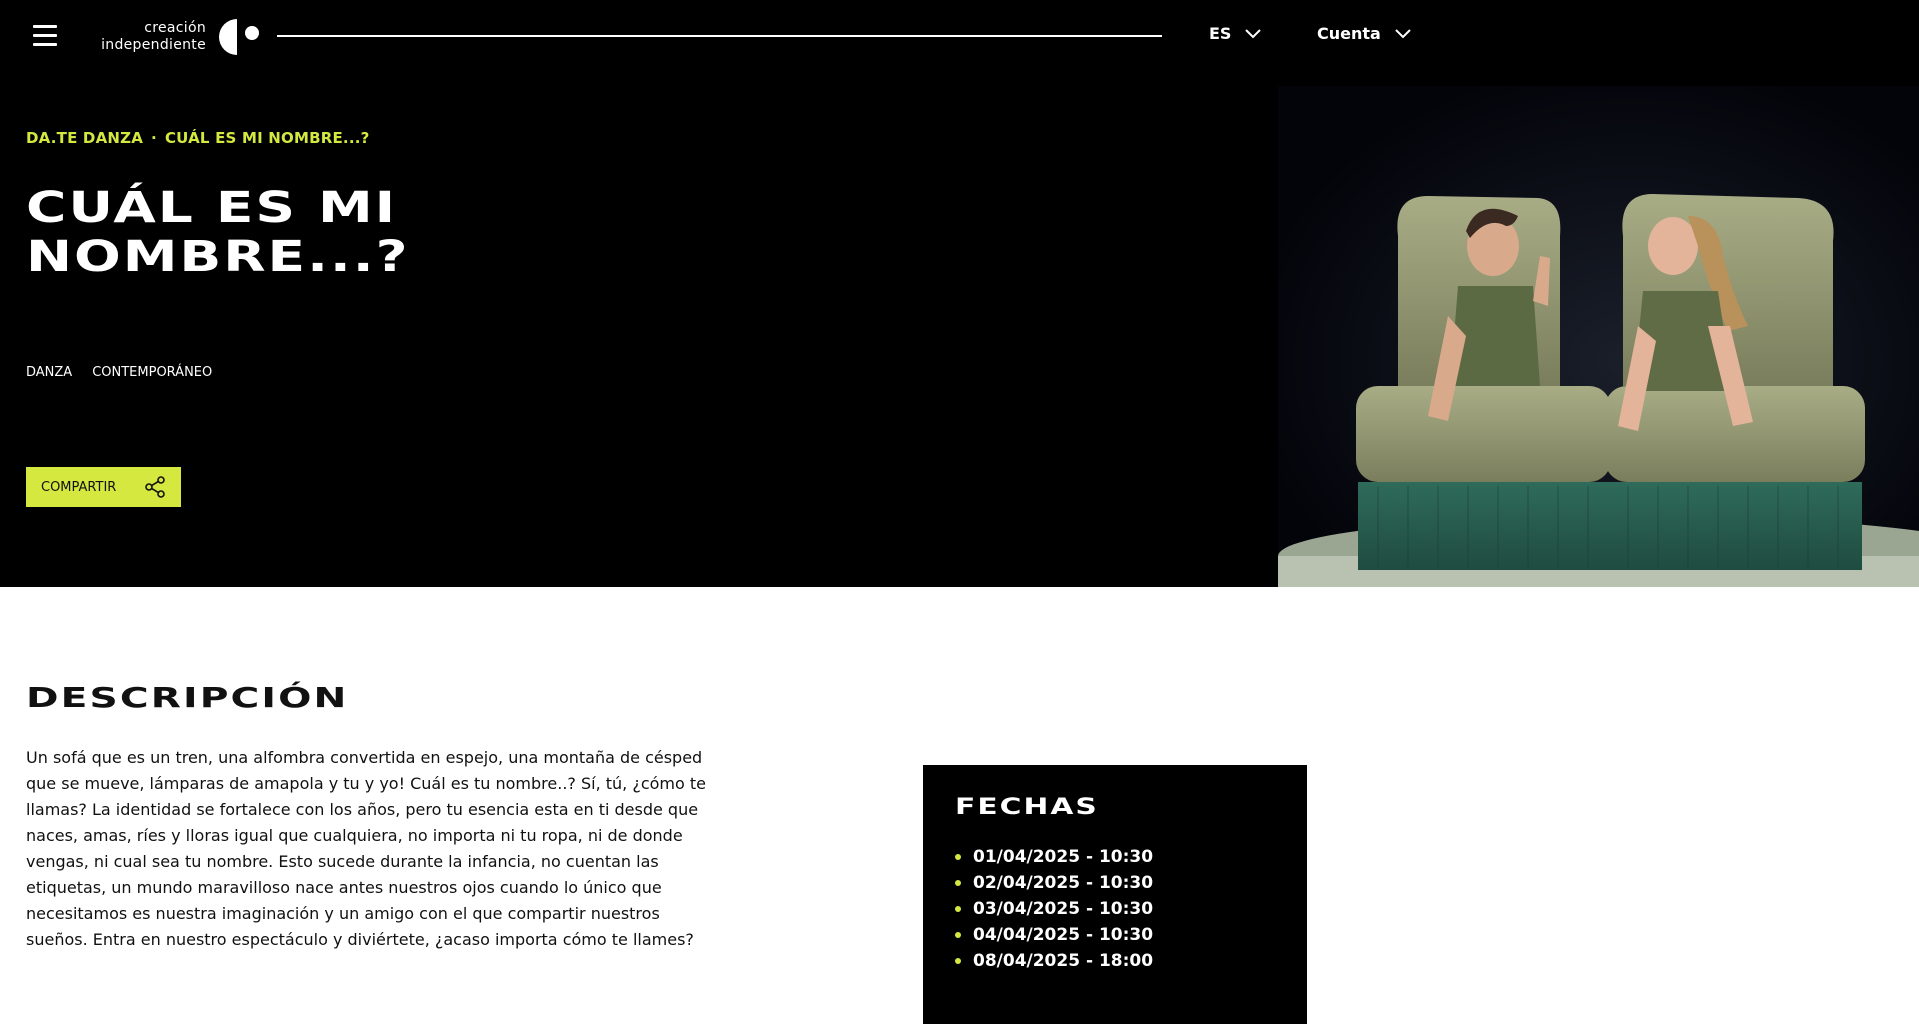  I want to click on logo-line-1: creación, so click(175, 28).